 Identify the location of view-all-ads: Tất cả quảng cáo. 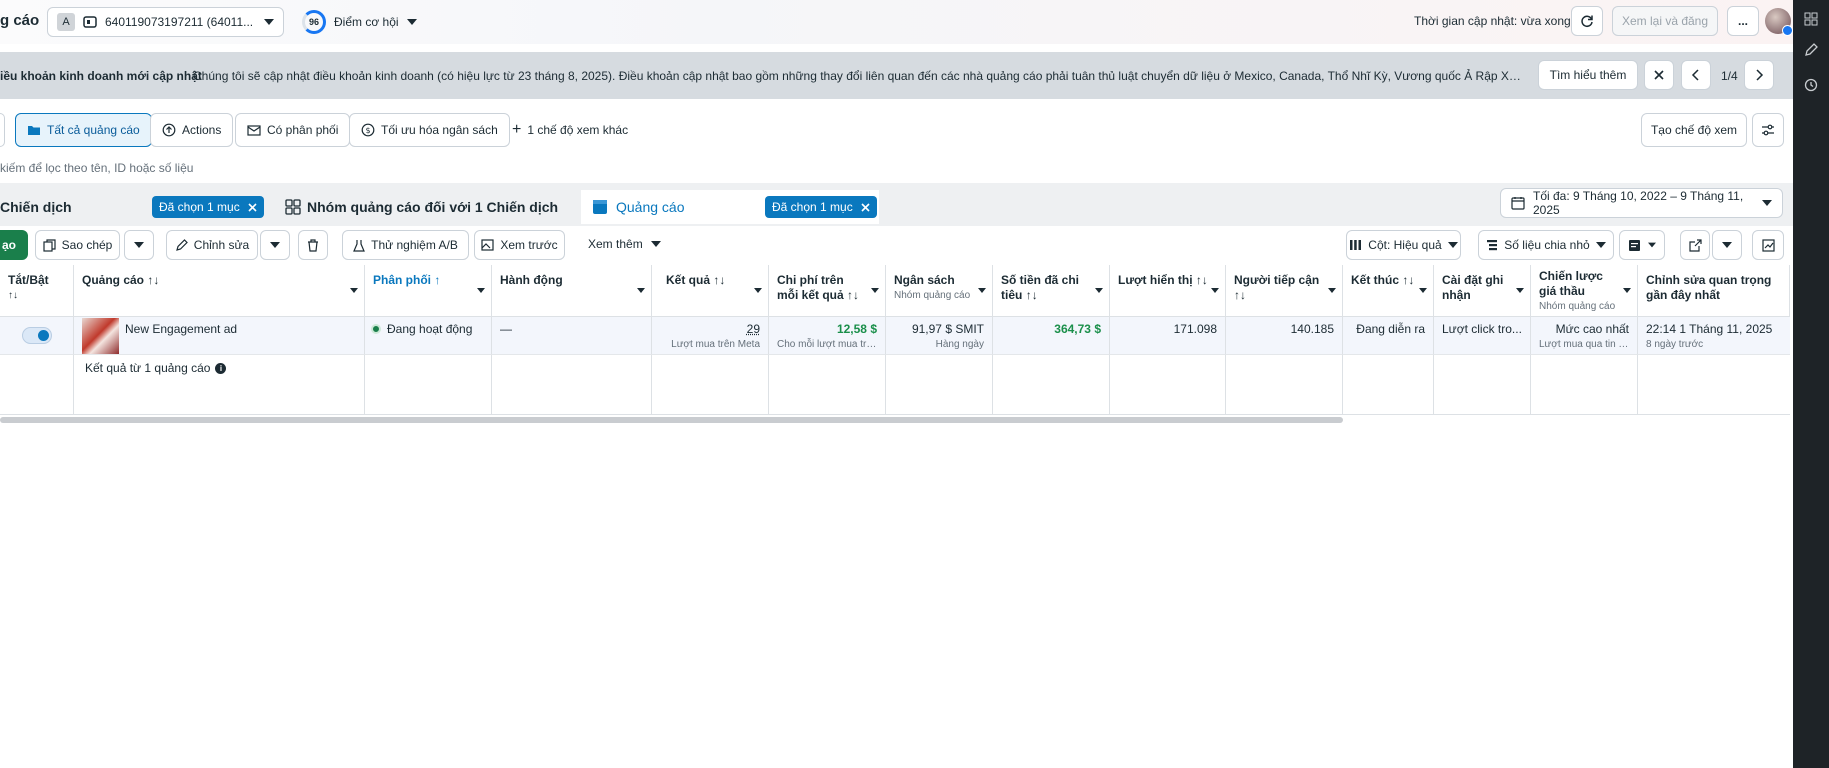
(83, 130).